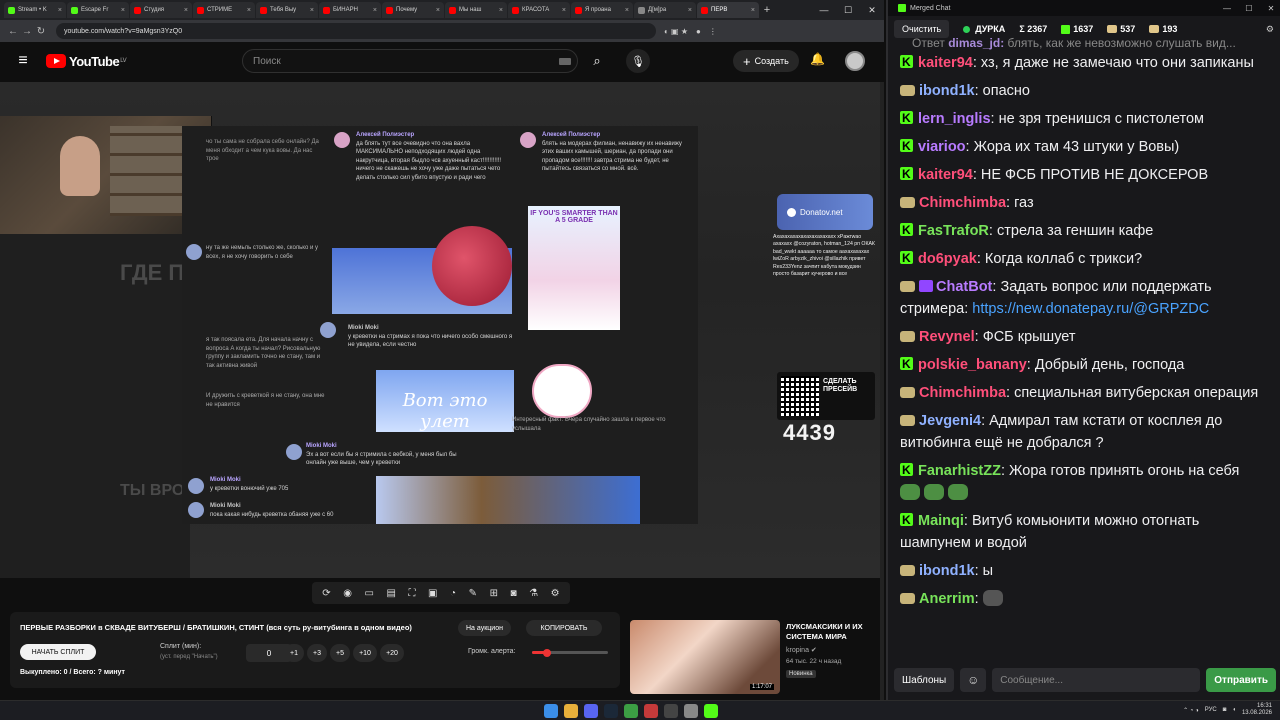 This screenshot has height=720, width=1280. What do you see at coordinates (484, 628) in the screenshot?
I see `auction-button: На аукцион` at bounding box center [484, 628].